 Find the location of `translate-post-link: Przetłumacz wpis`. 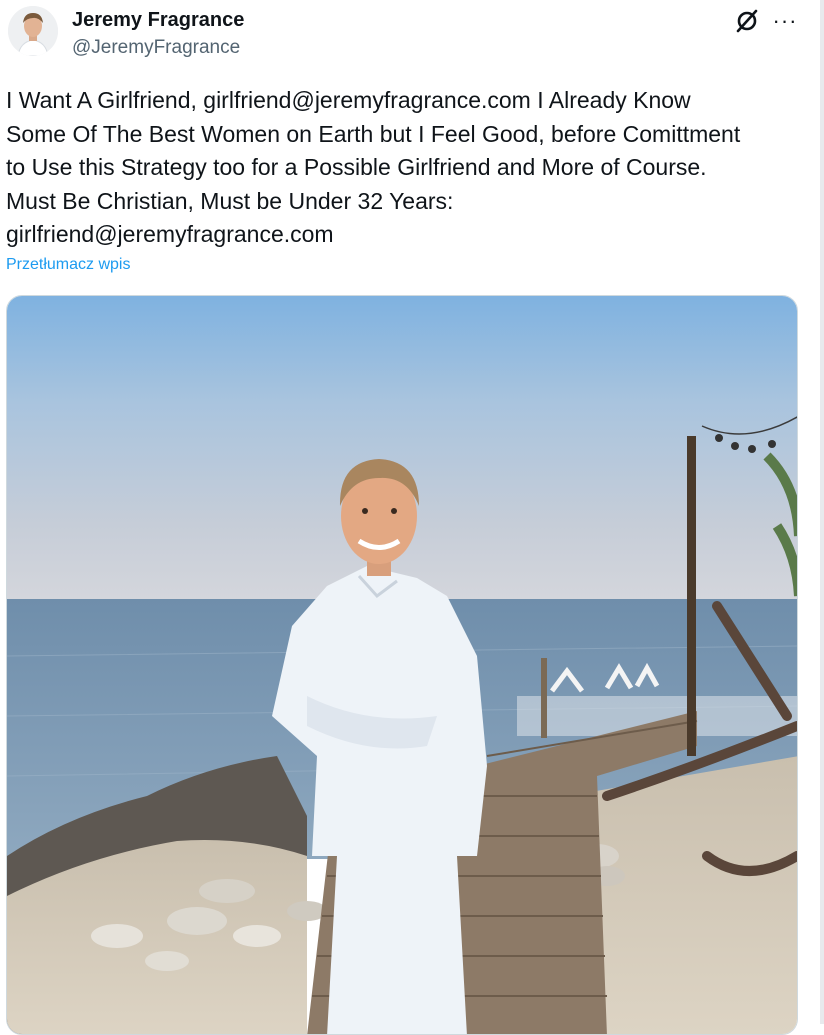

translate-post-link: Przetłumacz wpis is located at coordinates (68, 265).